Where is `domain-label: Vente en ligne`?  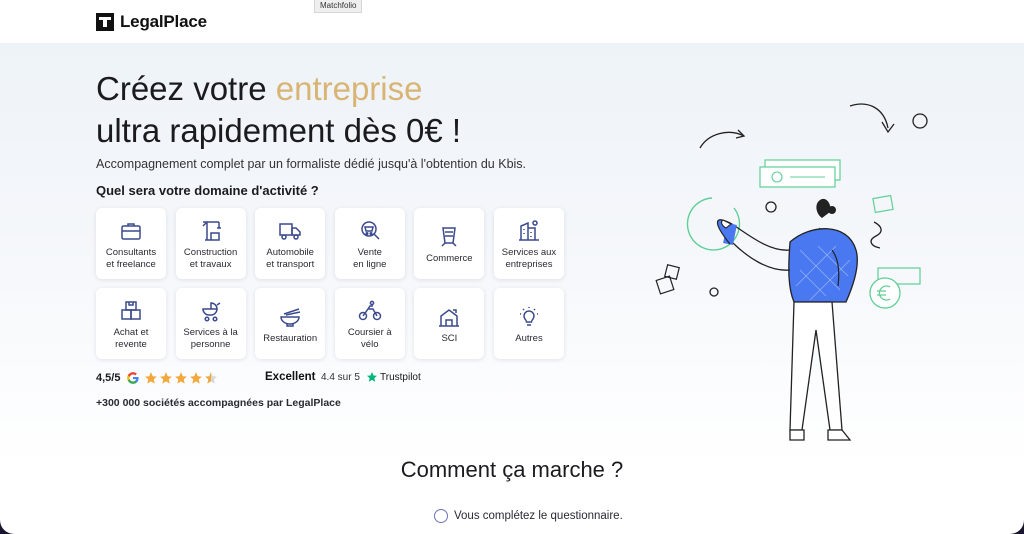 domain-label: Vente en ligne is located at coordinates (370, 258).